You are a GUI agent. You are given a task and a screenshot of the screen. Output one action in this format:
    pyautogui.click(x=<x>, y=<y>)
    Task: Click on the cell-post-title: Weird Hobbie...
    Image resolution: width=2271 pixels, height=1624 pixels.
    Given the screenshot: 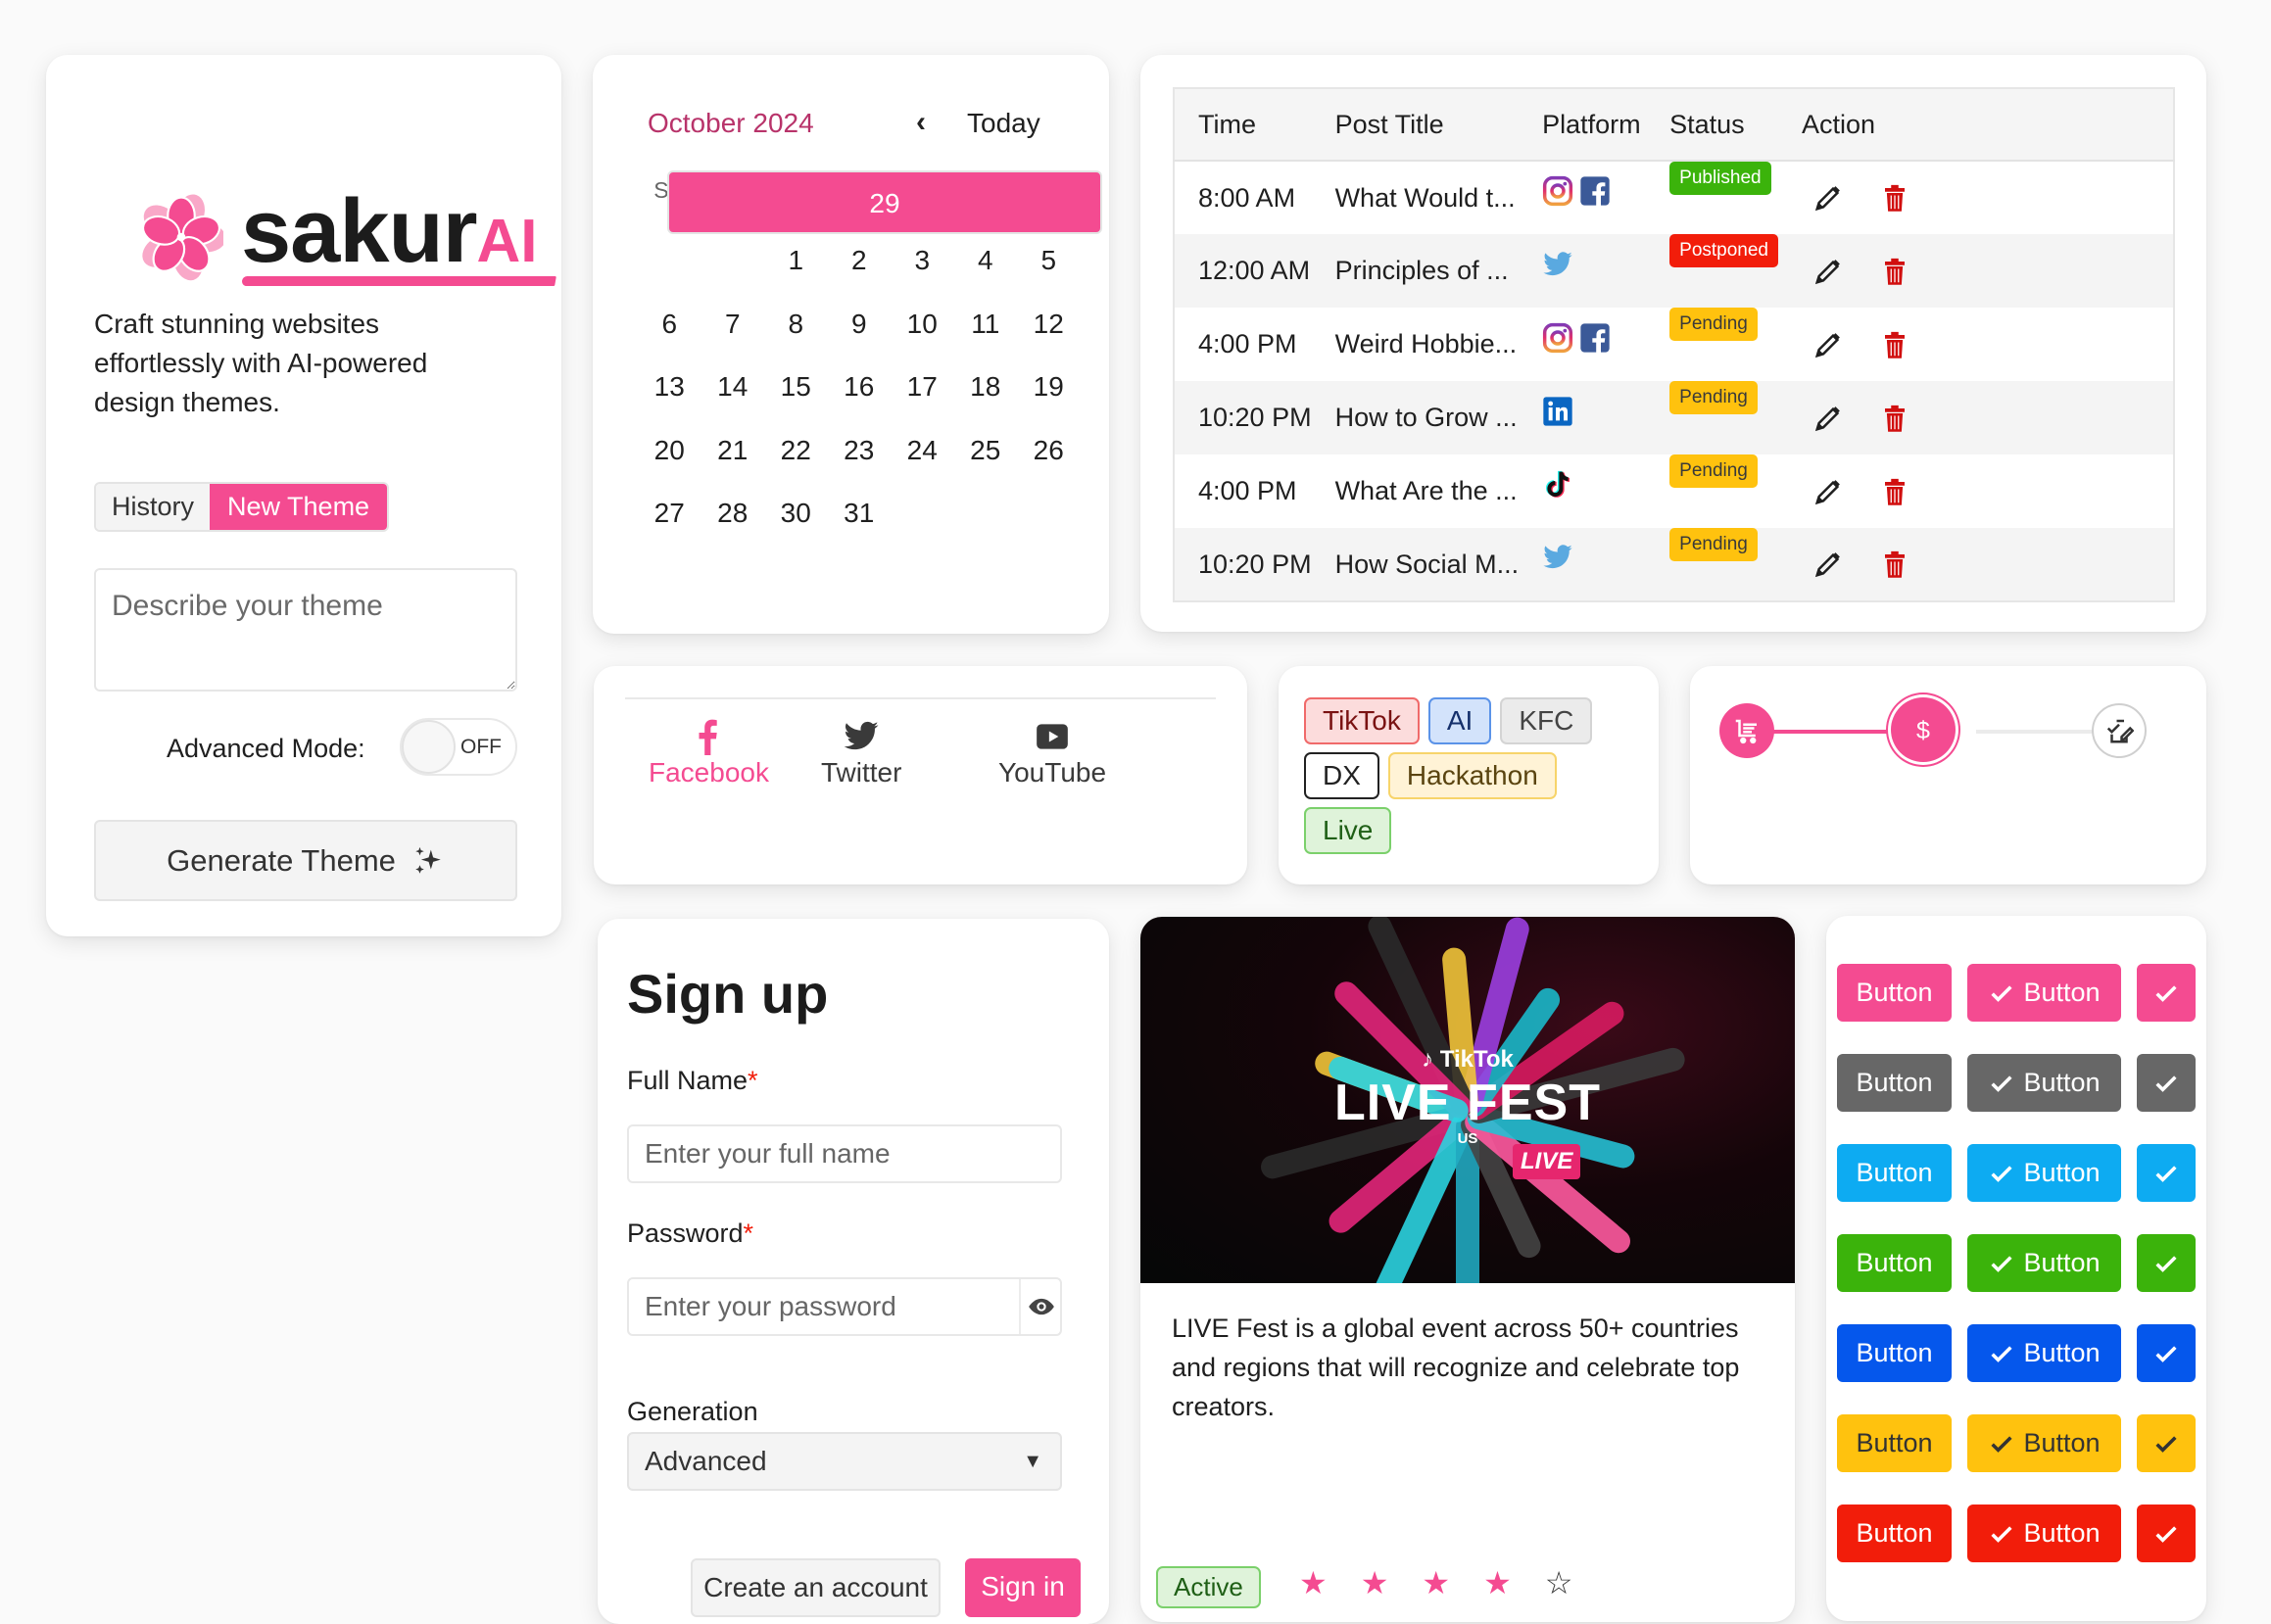 What is the action you would take?
    pyautogui.click(x=1416, y=344)
    